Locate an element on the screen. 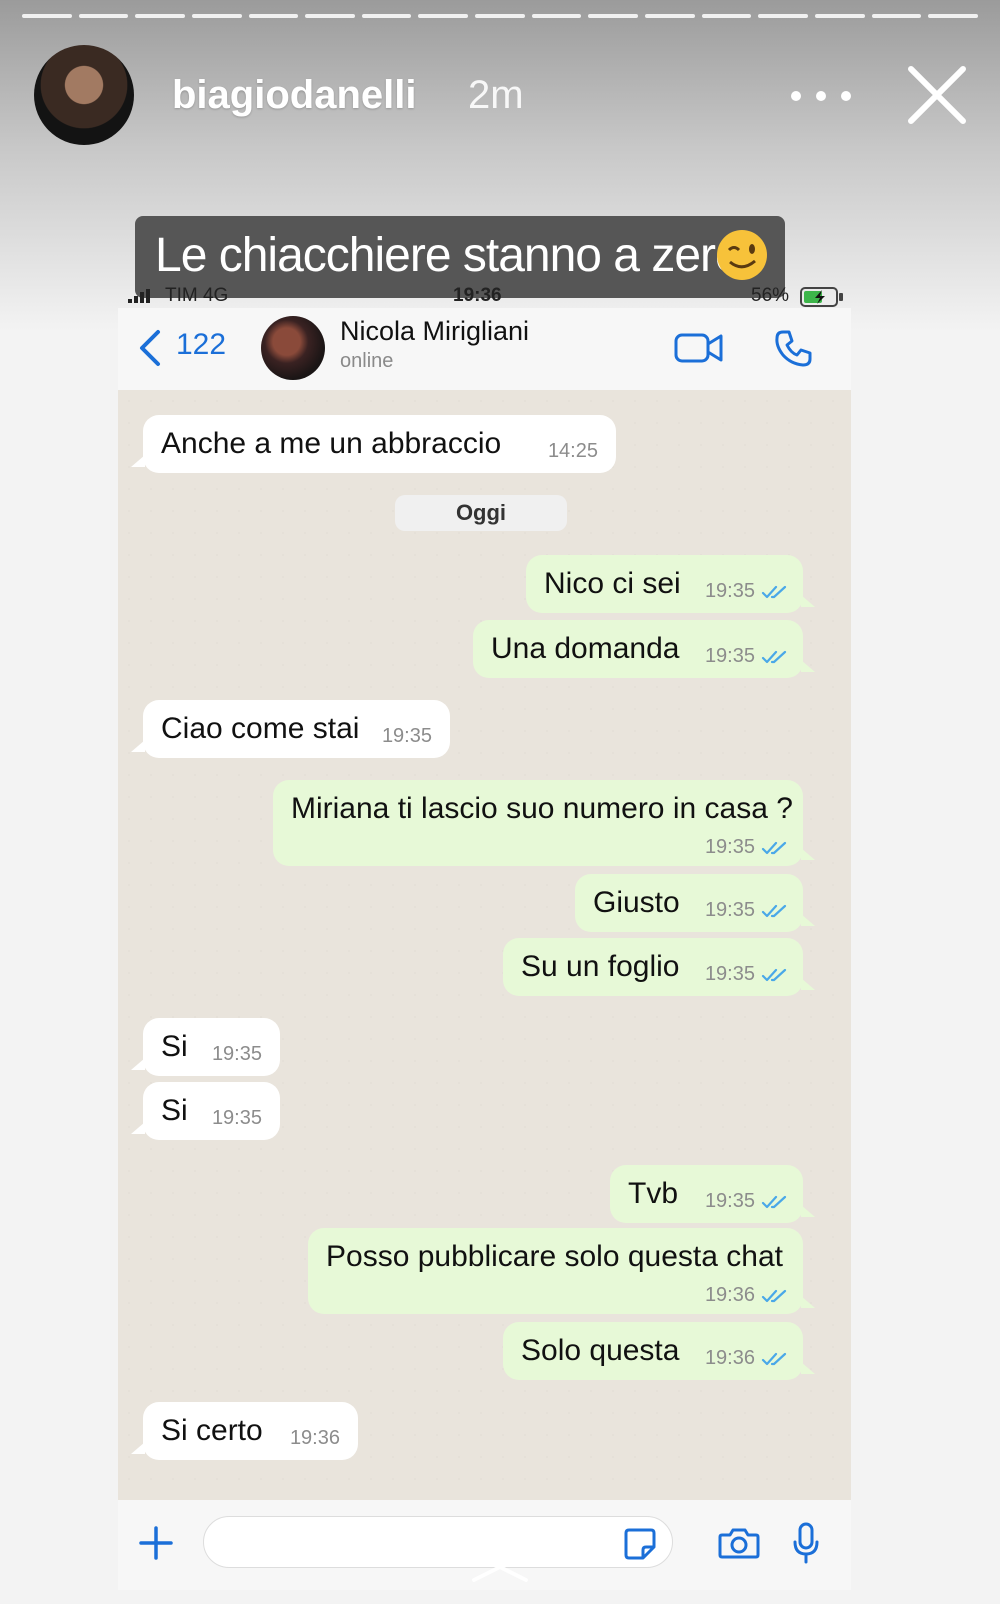 The image size is (1000, 1604). message-time: 14:25 is located at coordinates (572, 451).